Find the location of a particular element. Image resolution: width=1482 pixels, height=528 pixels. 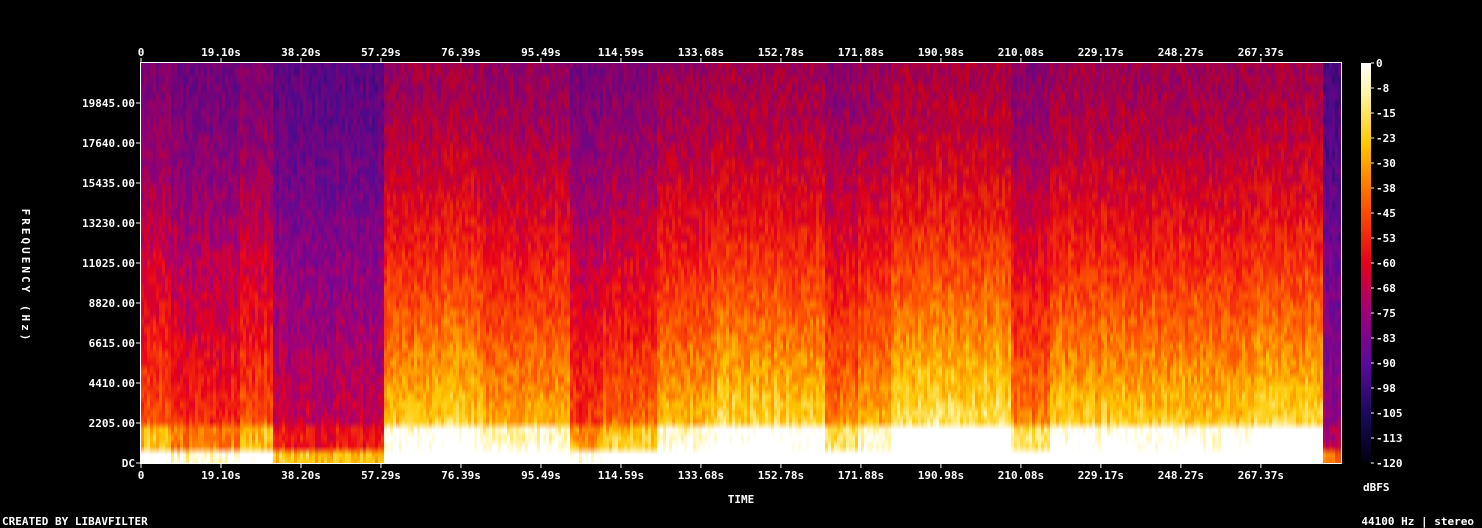

x-tick-label-top: 152.78s is located at coordinates (781, 52).